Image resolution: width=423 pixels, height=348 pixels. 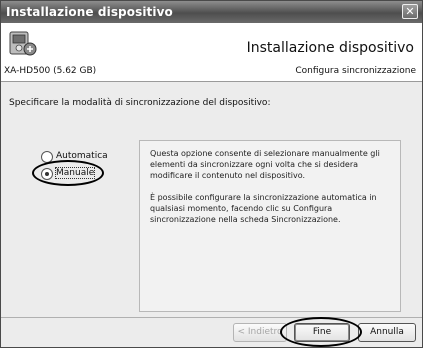 What do you see at coordinates (50, 71) in the screenshot?
I see `device-name: XA-HD500 (5.62 GB)` at bounding box center [50, 71].